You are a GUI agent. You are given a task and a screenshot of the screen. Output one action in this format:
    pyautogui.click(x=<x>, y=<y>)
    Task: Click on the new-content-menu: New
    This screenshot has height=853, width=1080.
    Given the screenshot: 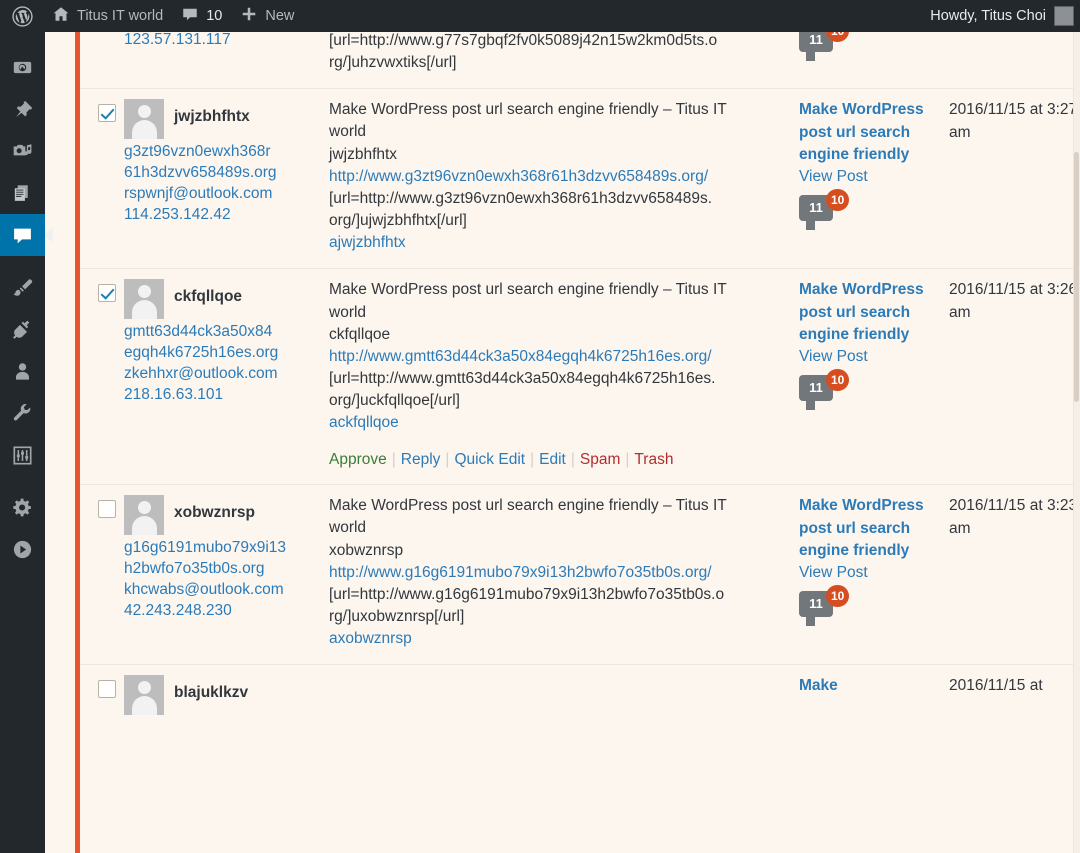 What is the action you would take?
    pyautogui.click(x=267, y=16)
    